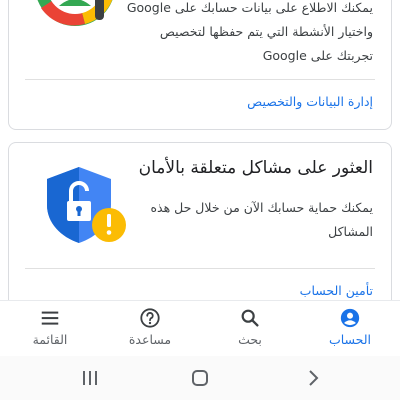 The image size is (400, 400). Describe the element at coordinates (150, 339) in the screenshot. I see `nav-help-label: مساعدة` at that location.